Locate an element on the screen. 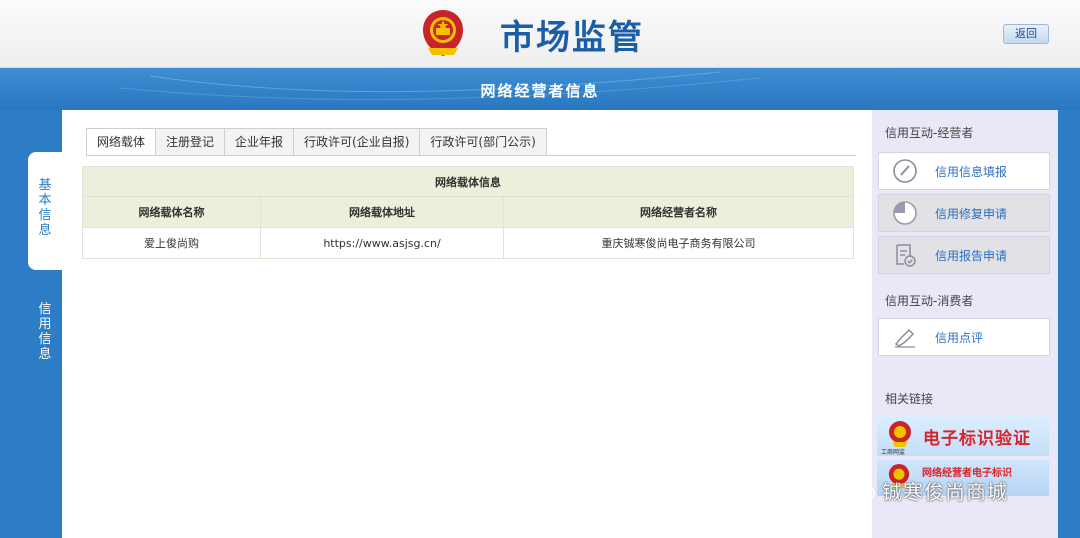 The height and width of the screenshot is (538, 1080). emblem-small-icon is located at coordinates (900, 434).